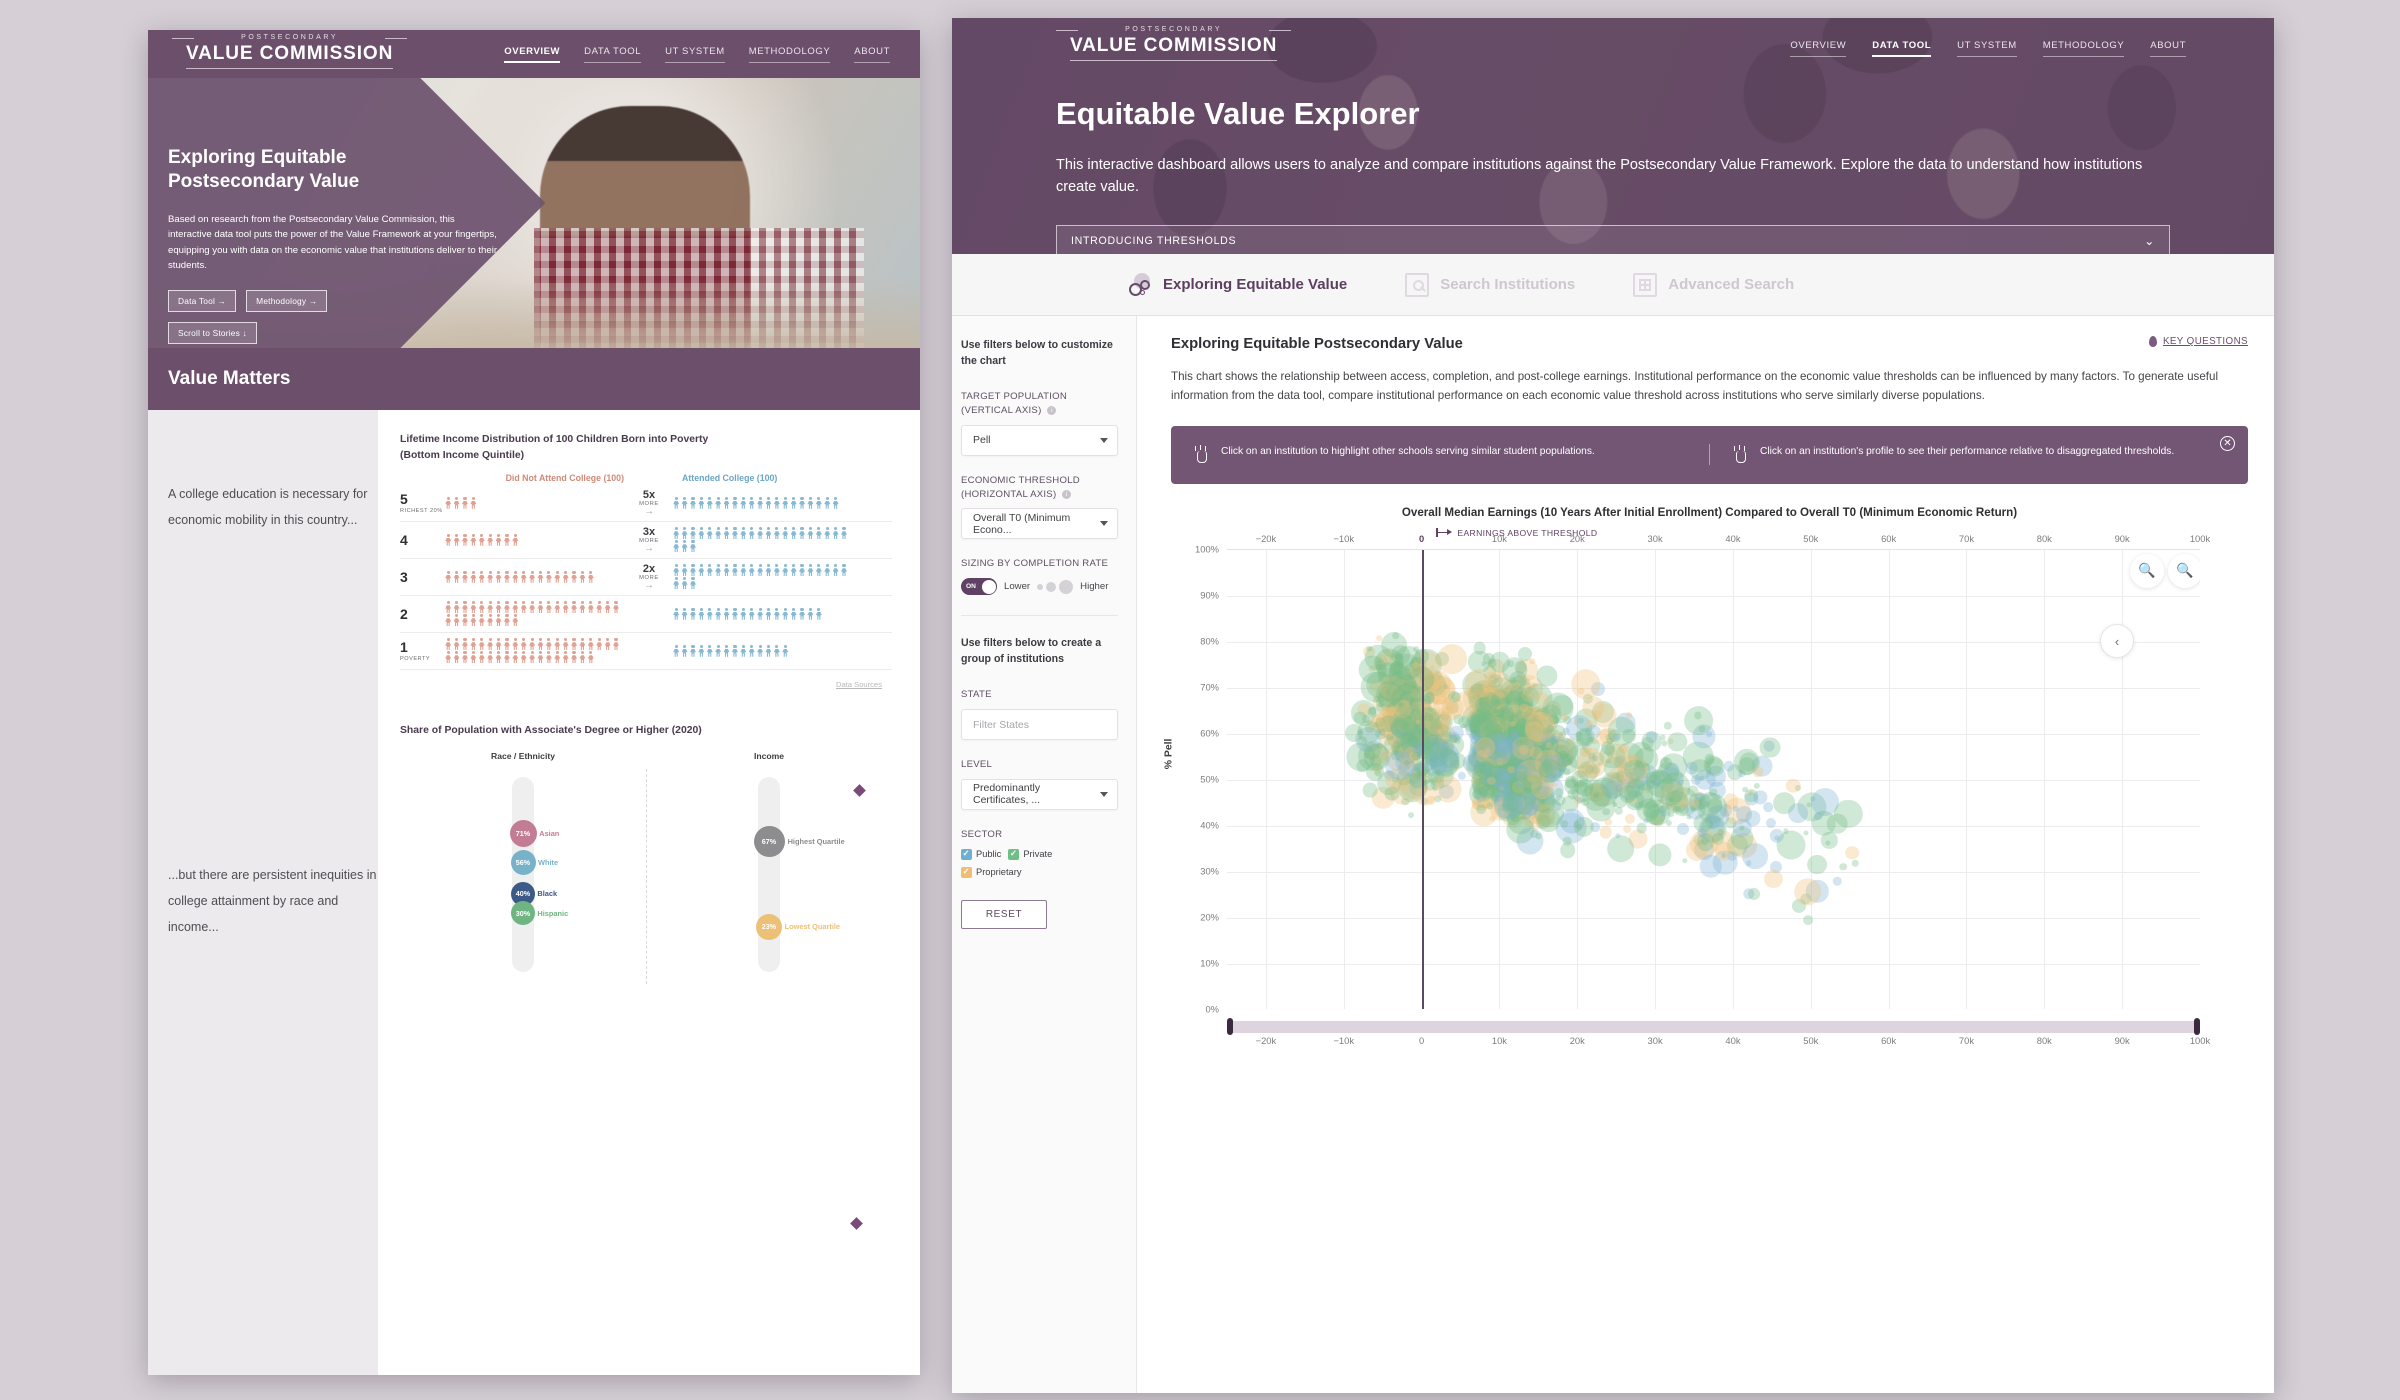 The image size is (2400, 1400). Describe the element at coordinates (646, 684) in the screenshot. I see `data-sources-link: Data Sources` at that location.